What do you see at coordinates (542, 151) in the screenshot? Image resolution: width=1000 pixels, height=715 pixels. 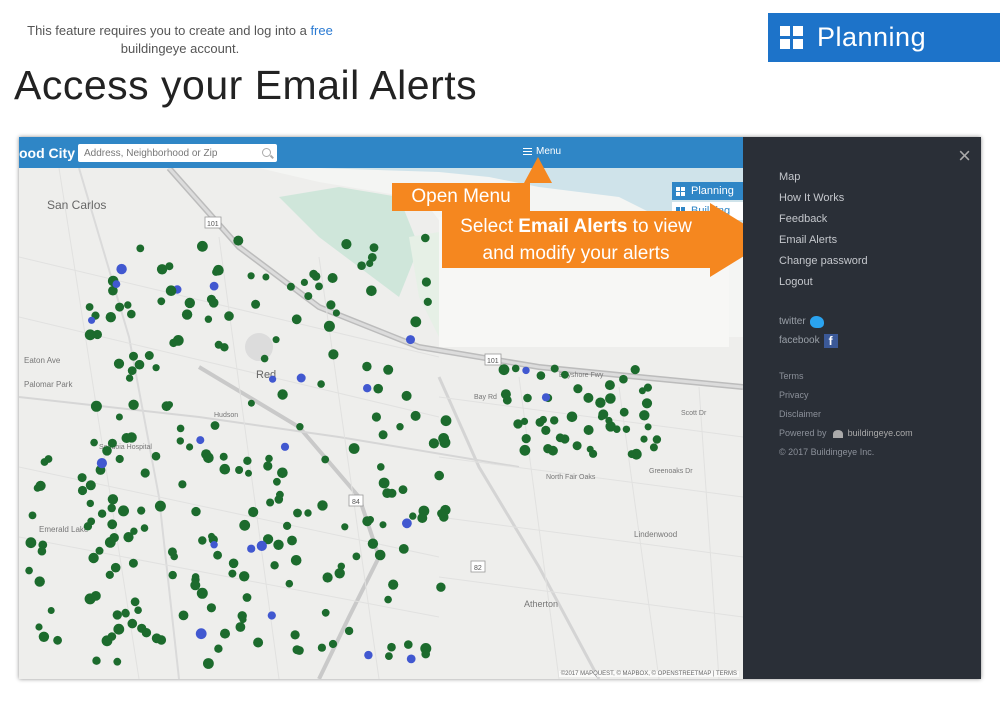 I see `menu-button: Menu` at bounding box center [542, 151].